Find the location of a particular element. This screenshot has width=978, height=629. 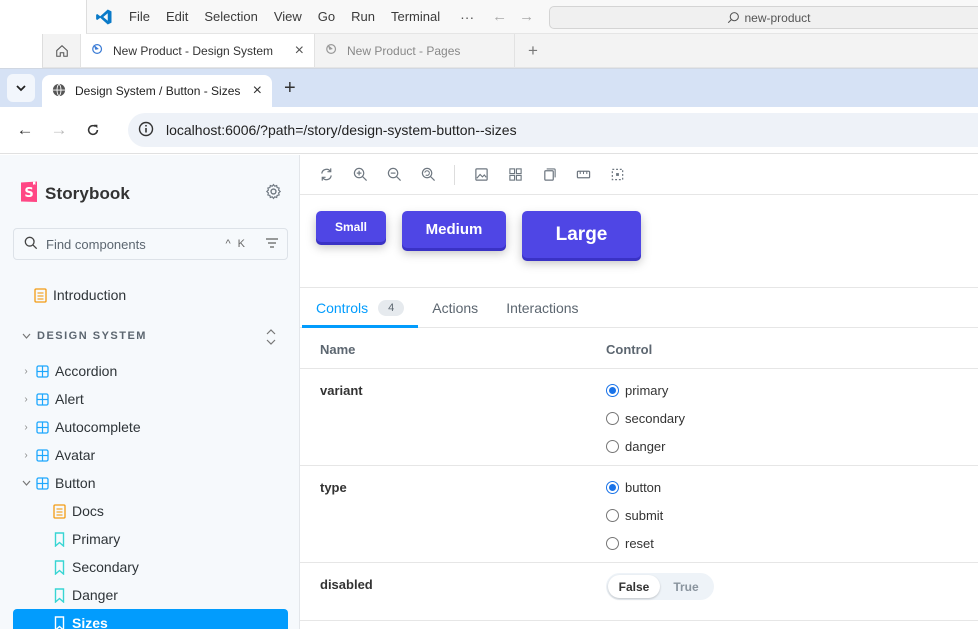

search-shortcut: ^ K is located at coordinates (236, 244).